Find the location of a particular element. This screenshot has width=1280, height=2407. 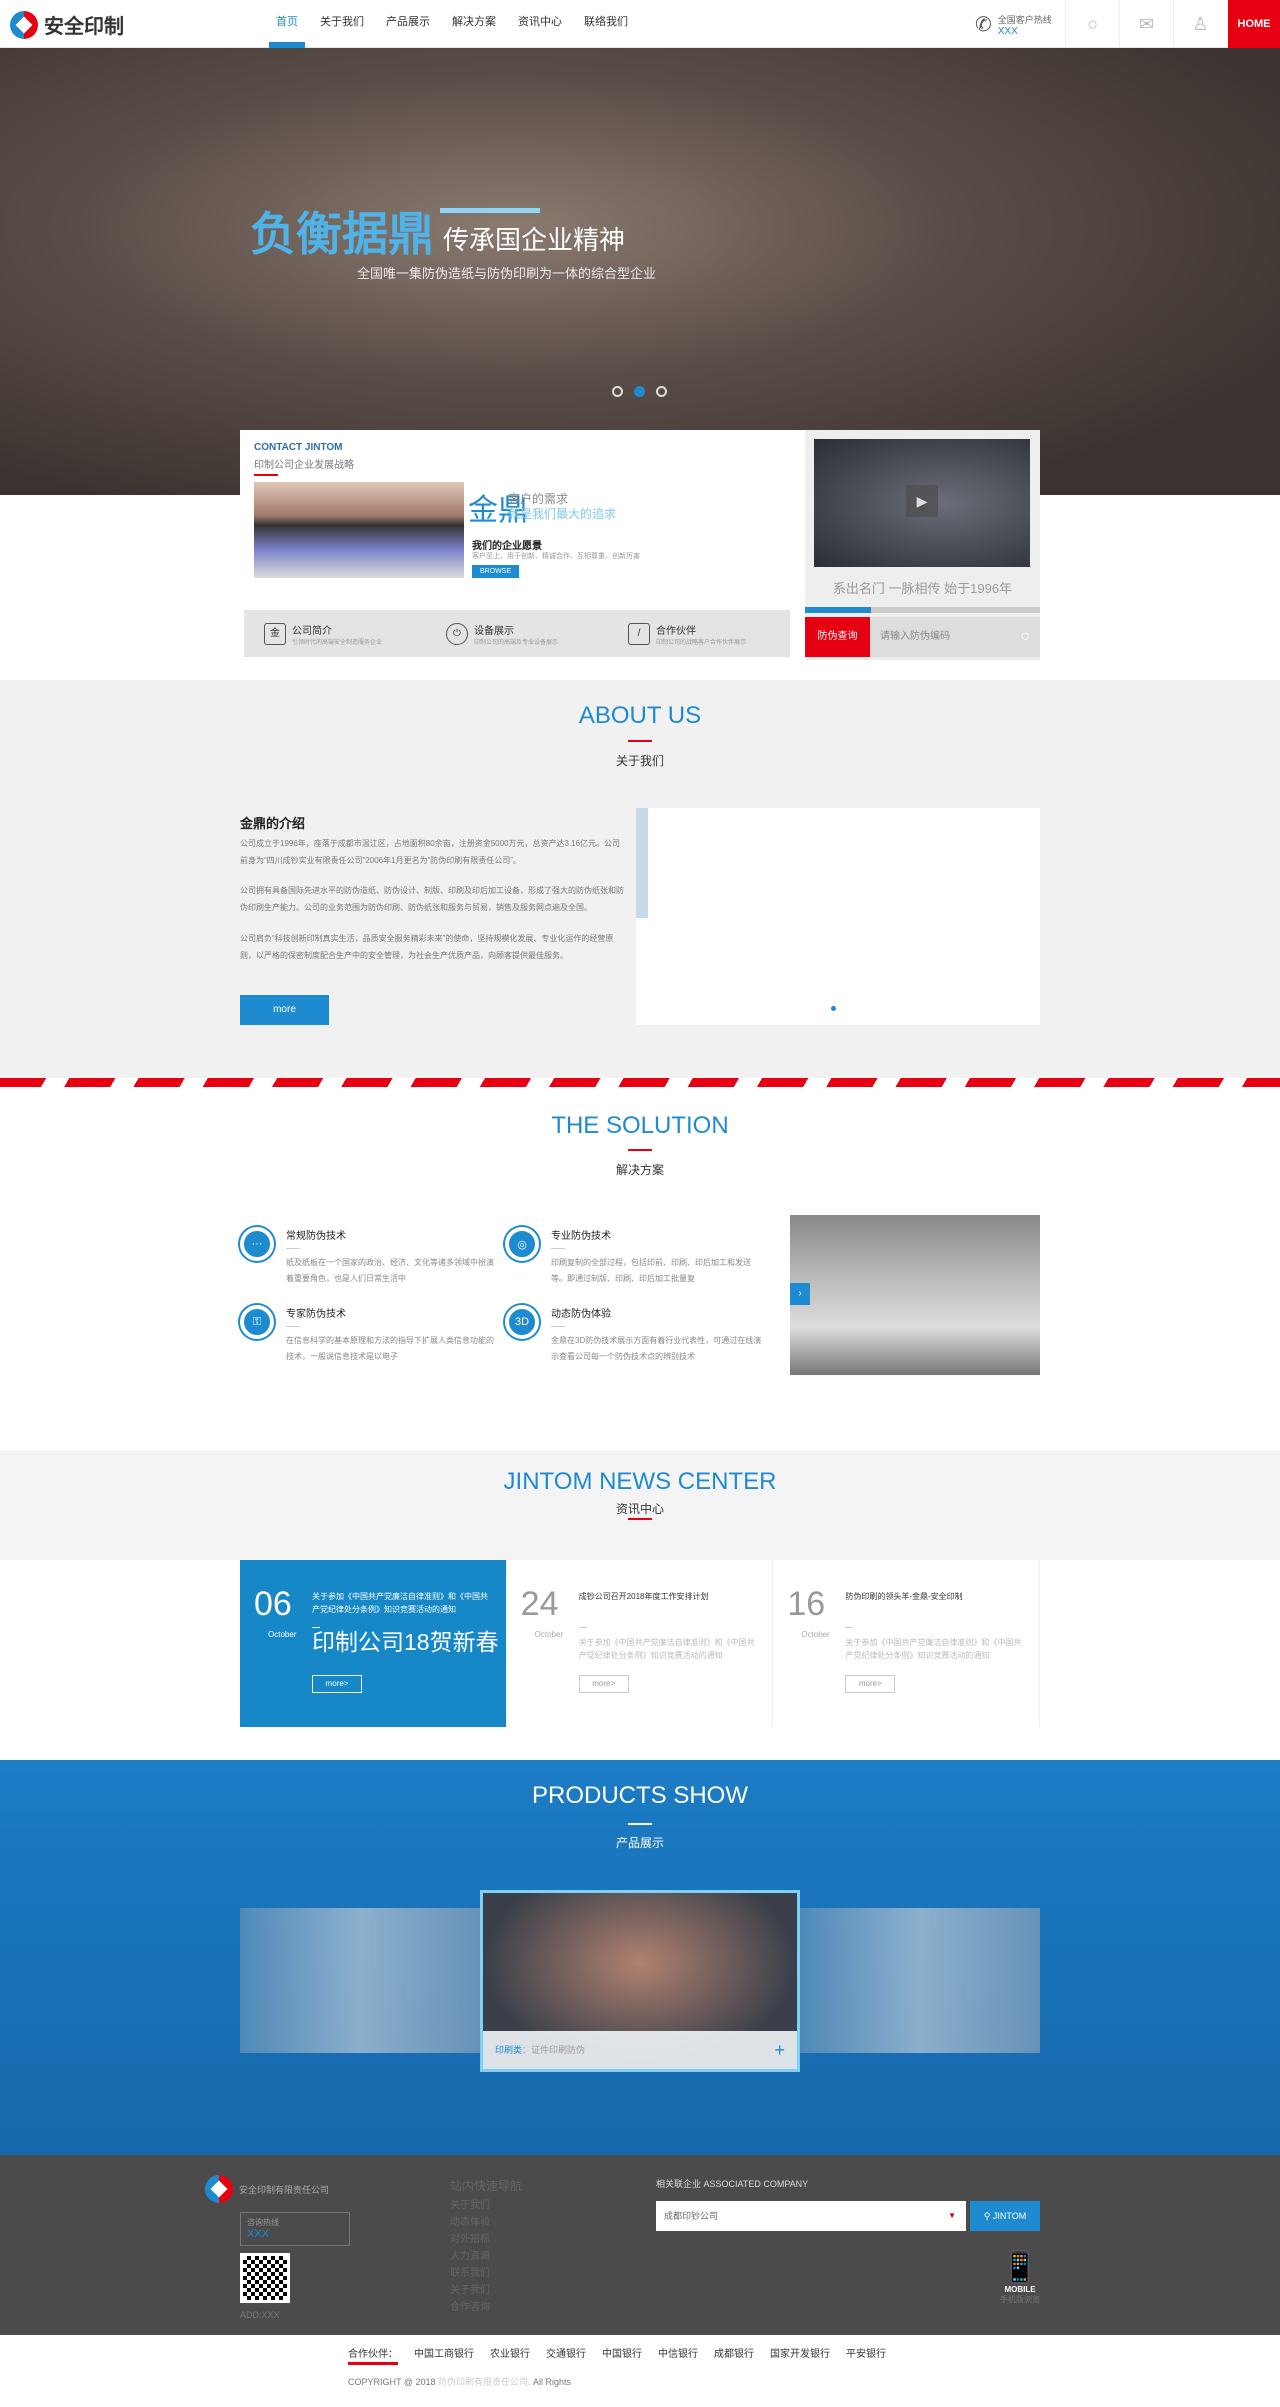

logo-icon is located at coordinates (219, 2189).